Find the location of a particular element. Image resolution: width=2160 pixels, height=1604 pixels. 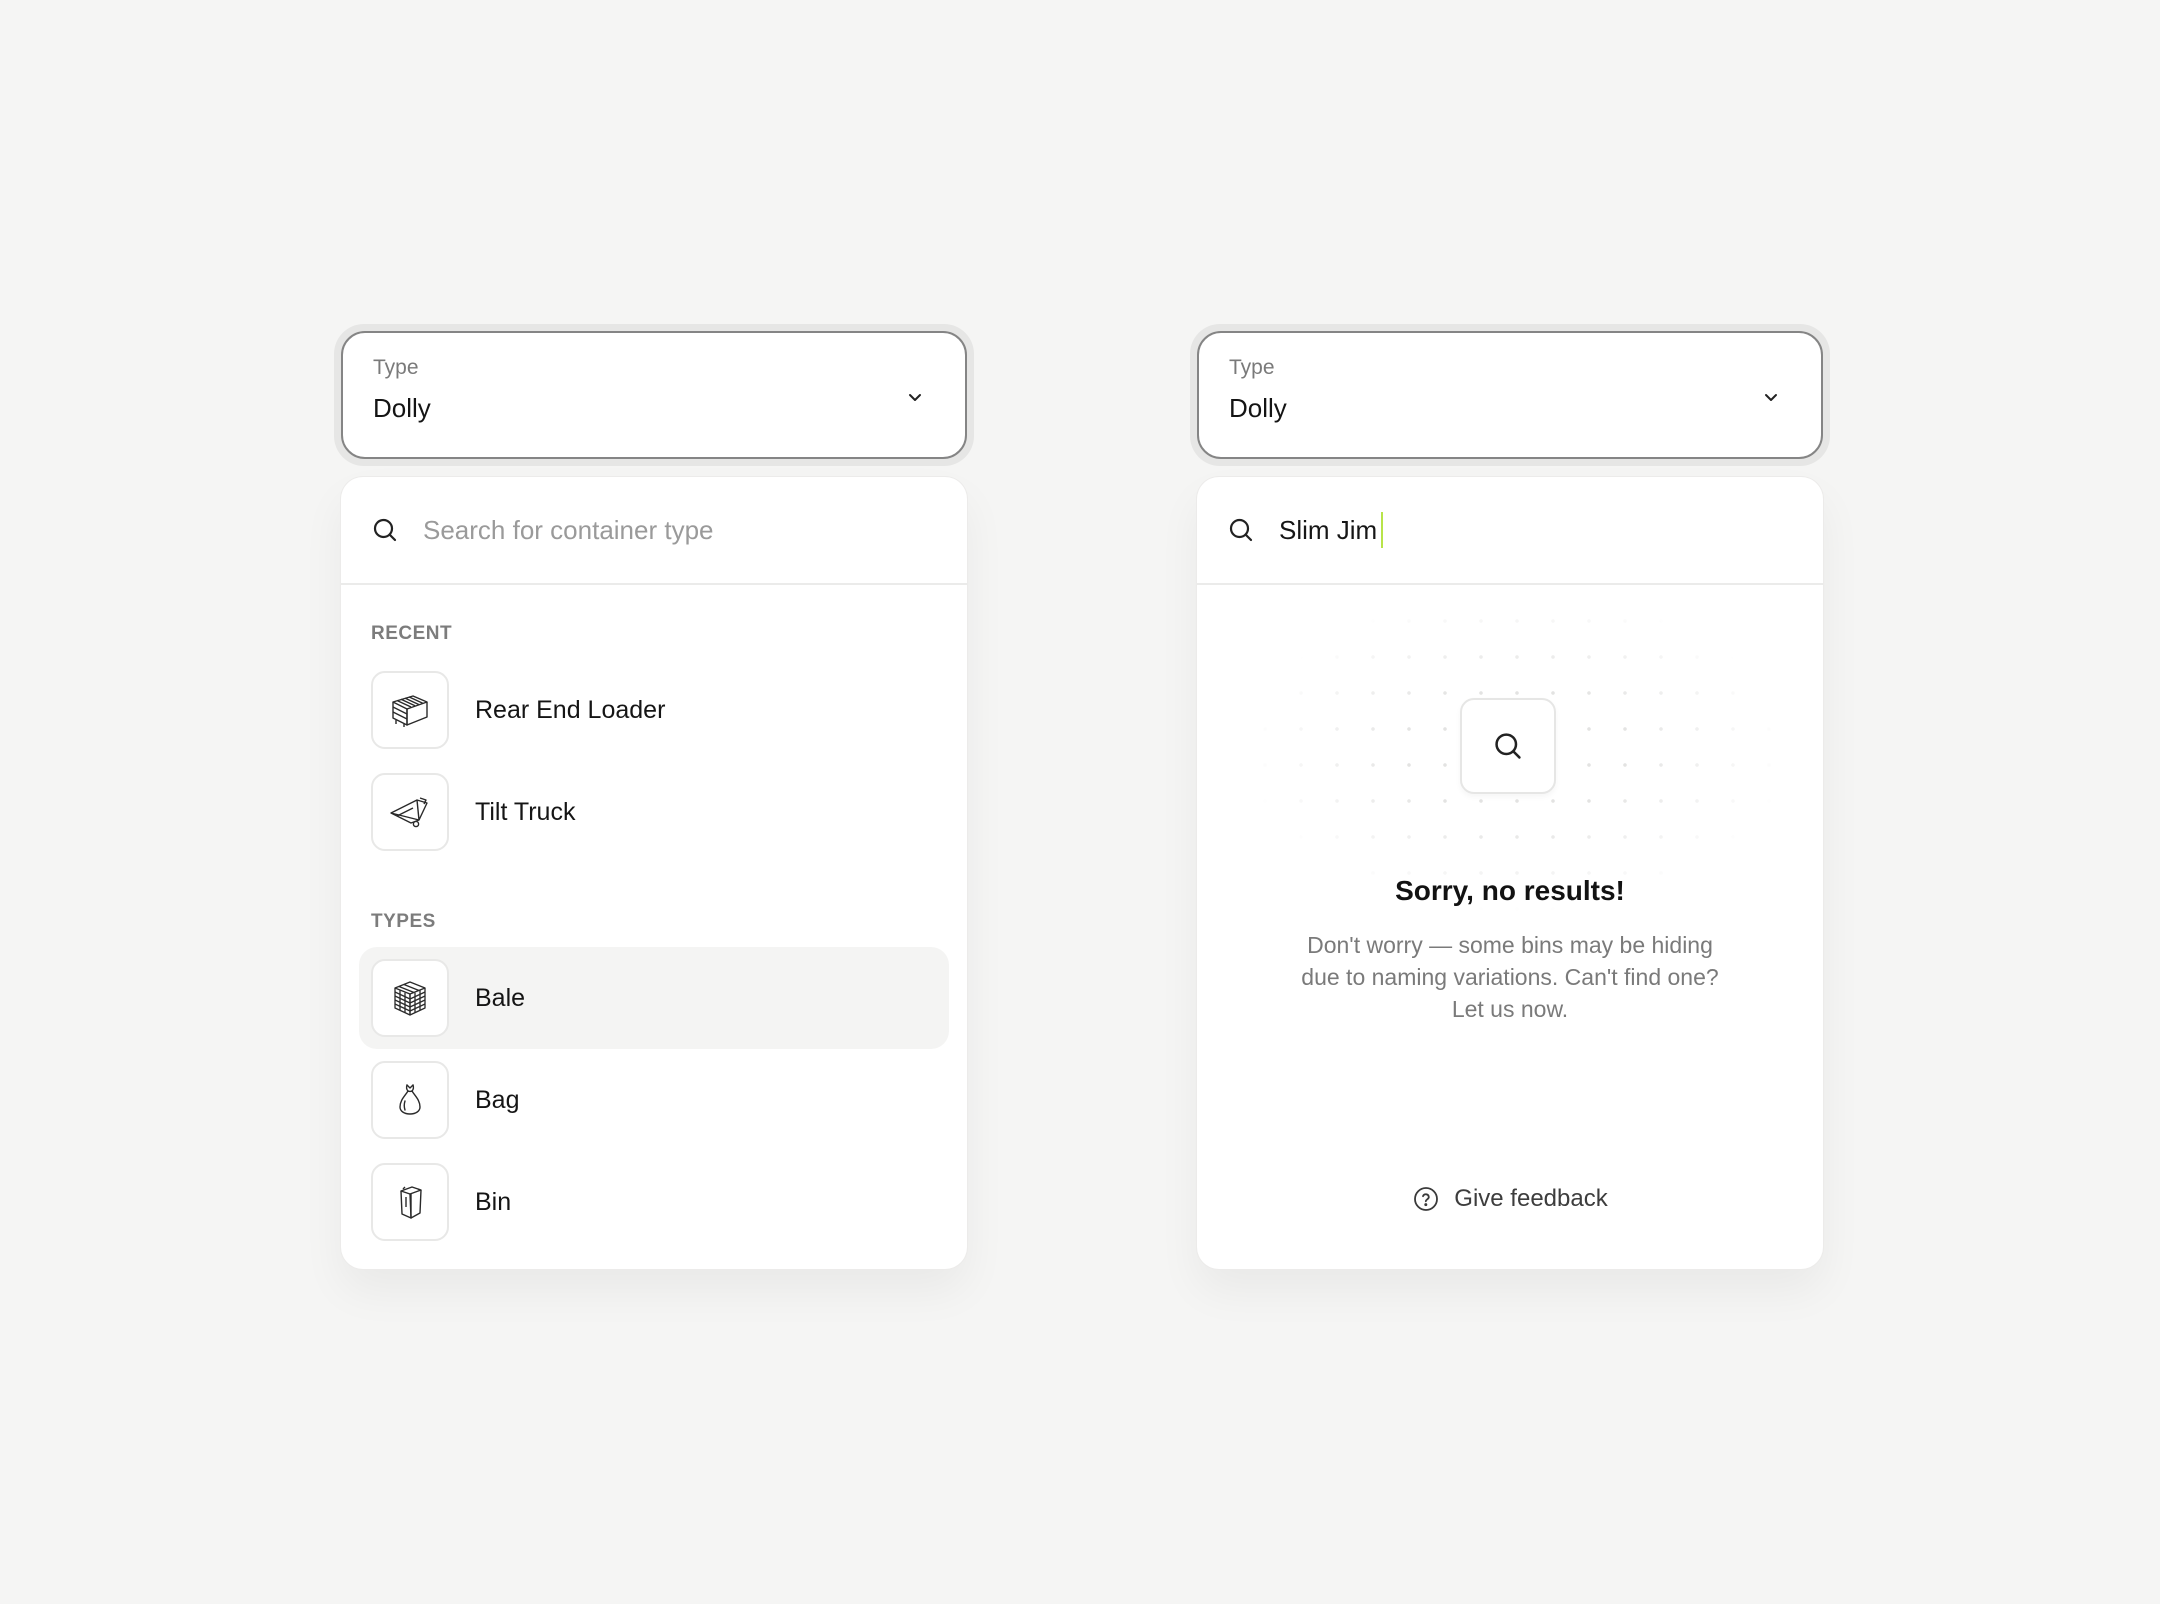

list-item-bag: Bag is located at coordinates (654, 1100).